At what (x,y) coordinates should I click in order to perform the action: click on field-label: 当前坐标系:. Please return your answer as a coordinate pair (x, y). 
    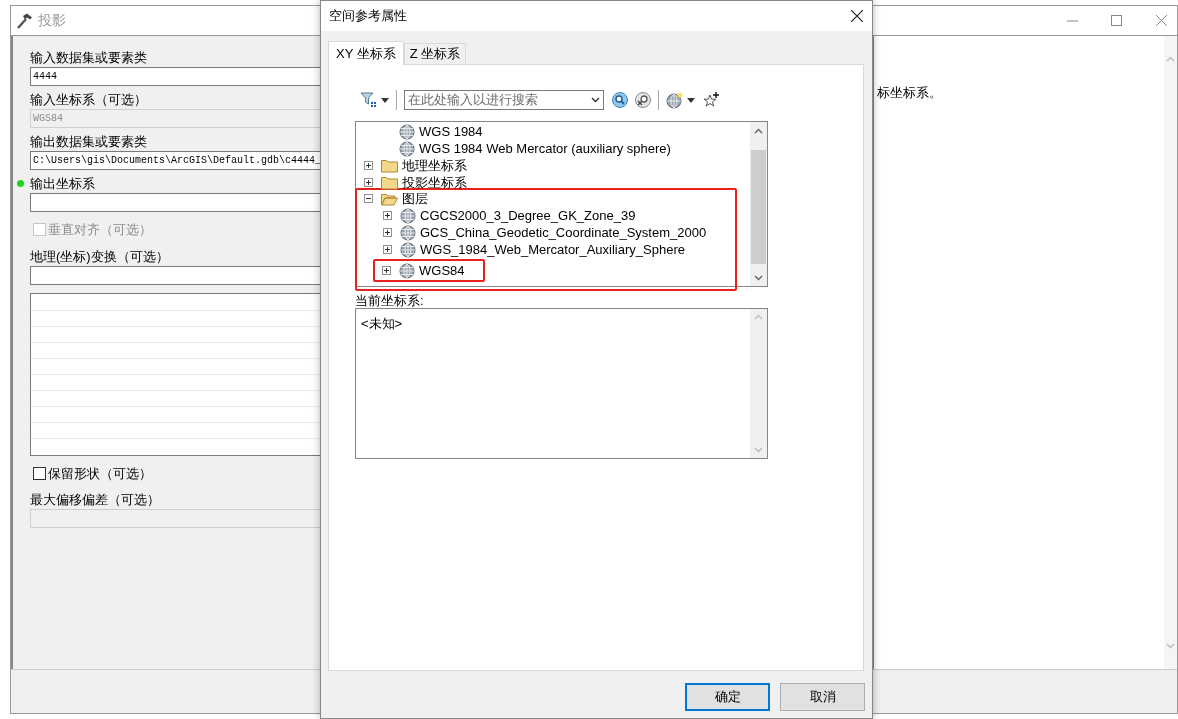
    Looking at the image, I should click on (389, 300).